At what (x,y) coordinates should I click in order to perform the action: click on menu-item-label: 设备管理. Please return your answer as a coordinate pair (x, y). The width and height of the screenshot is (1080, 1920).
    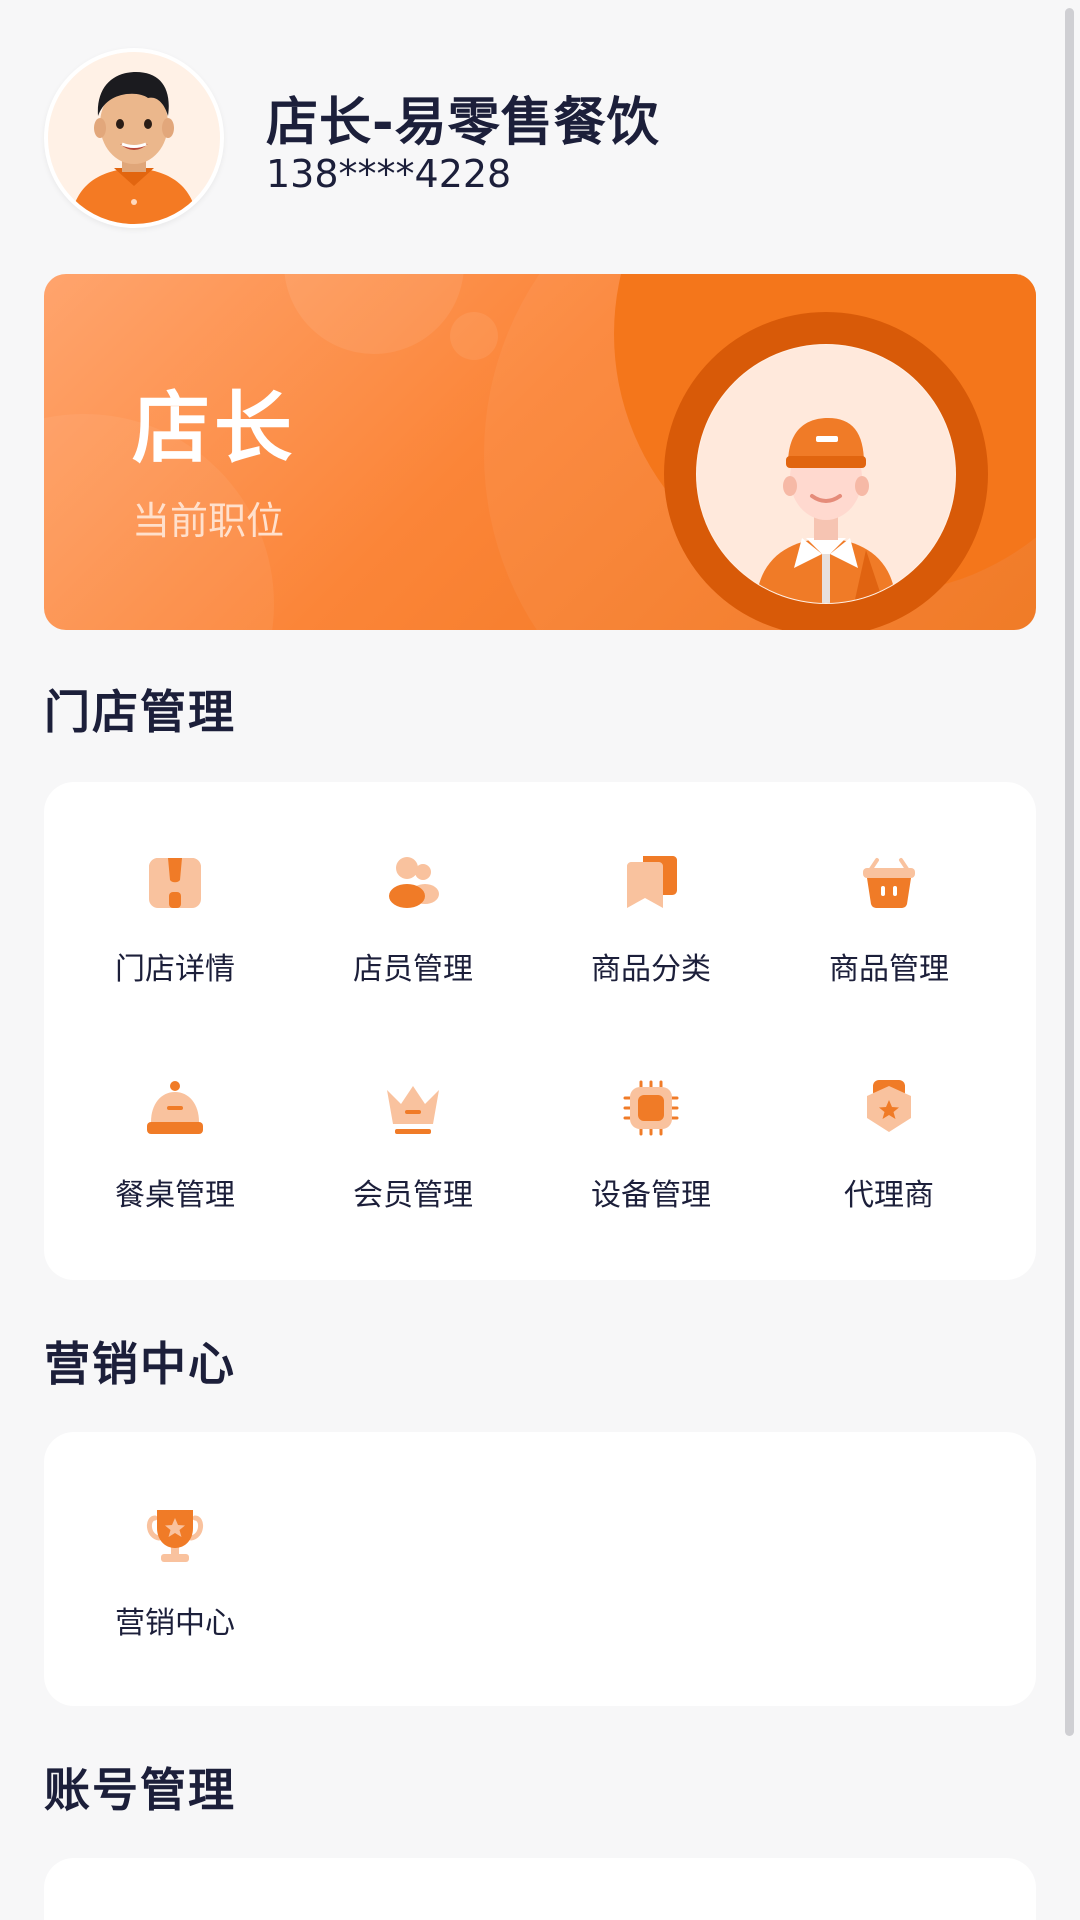
    Looking at the image, I should click on (651, 1195).